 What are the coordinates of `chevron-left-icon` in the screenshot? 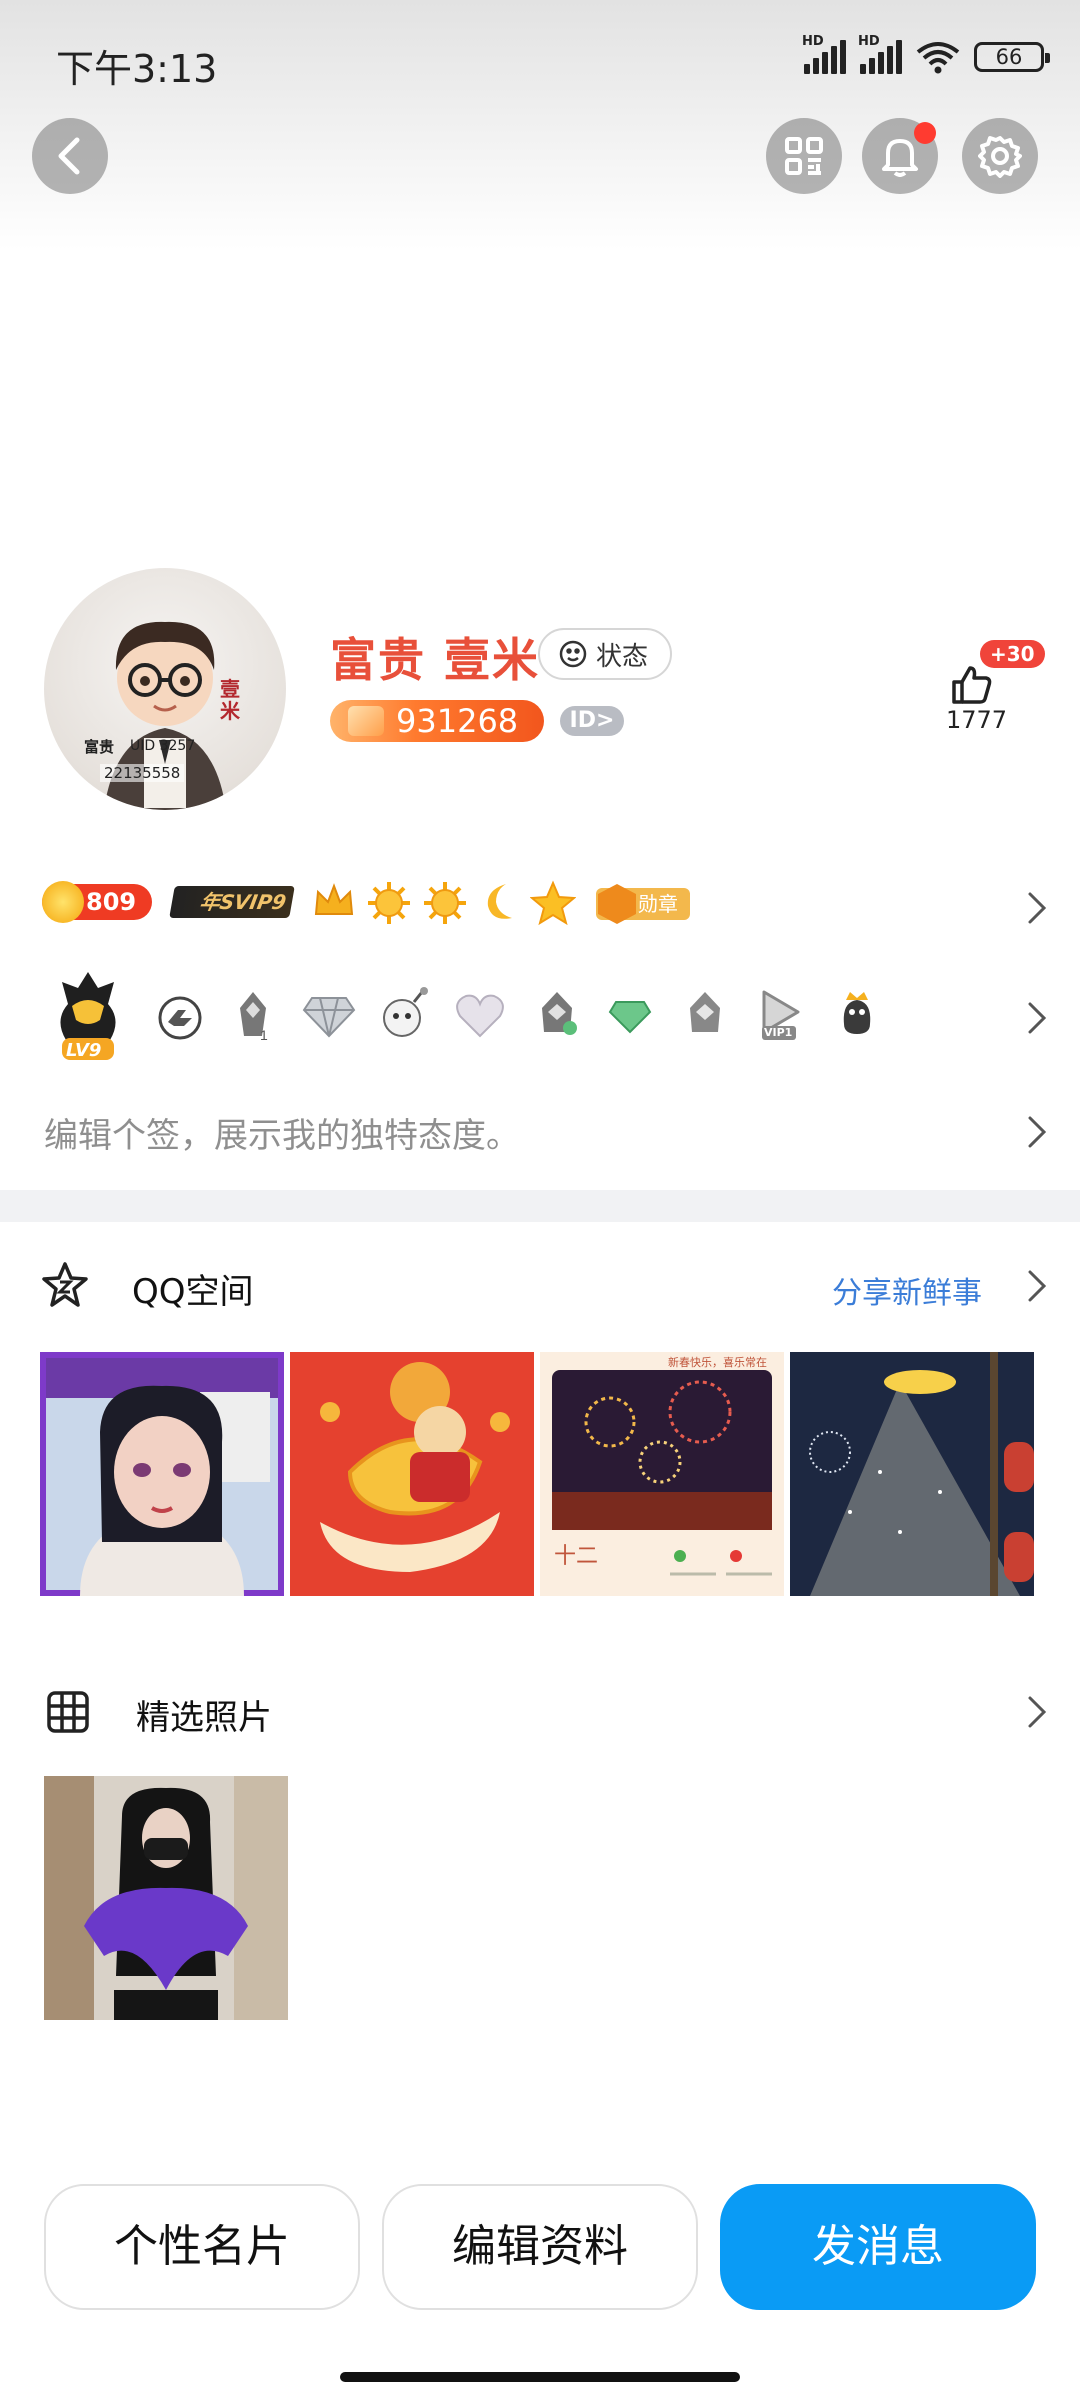 It's located at (69, 156).